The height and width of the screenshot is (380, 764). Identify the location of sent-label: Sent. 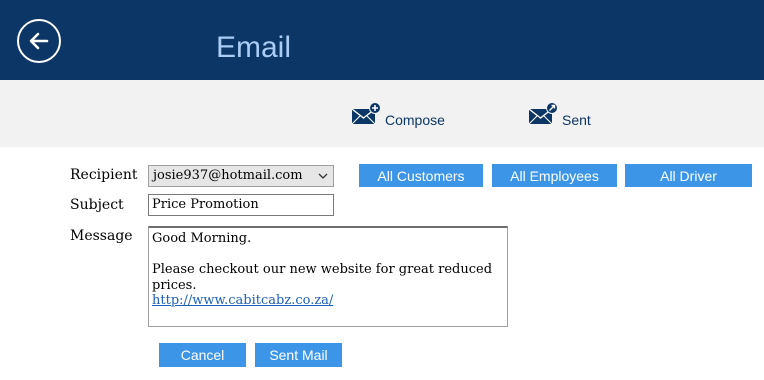
(576, 120).